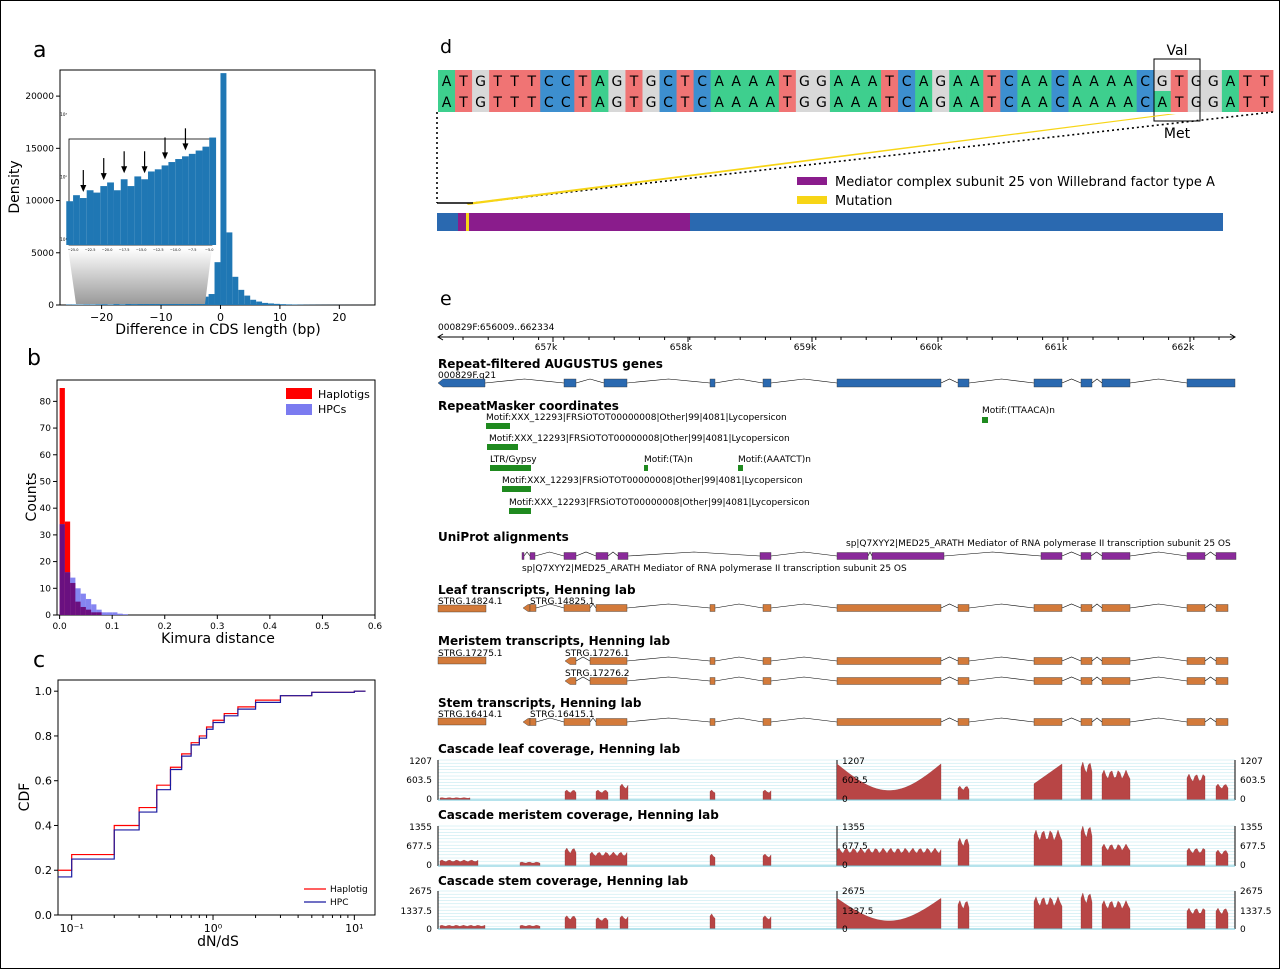 Image resolution: width=1280 pixels, height=969 pixels. What do you see at coordinates (175, 250) in the screenshot?
I see `inset-x-tick-label: −10.0` at bounding box center [175, 250].